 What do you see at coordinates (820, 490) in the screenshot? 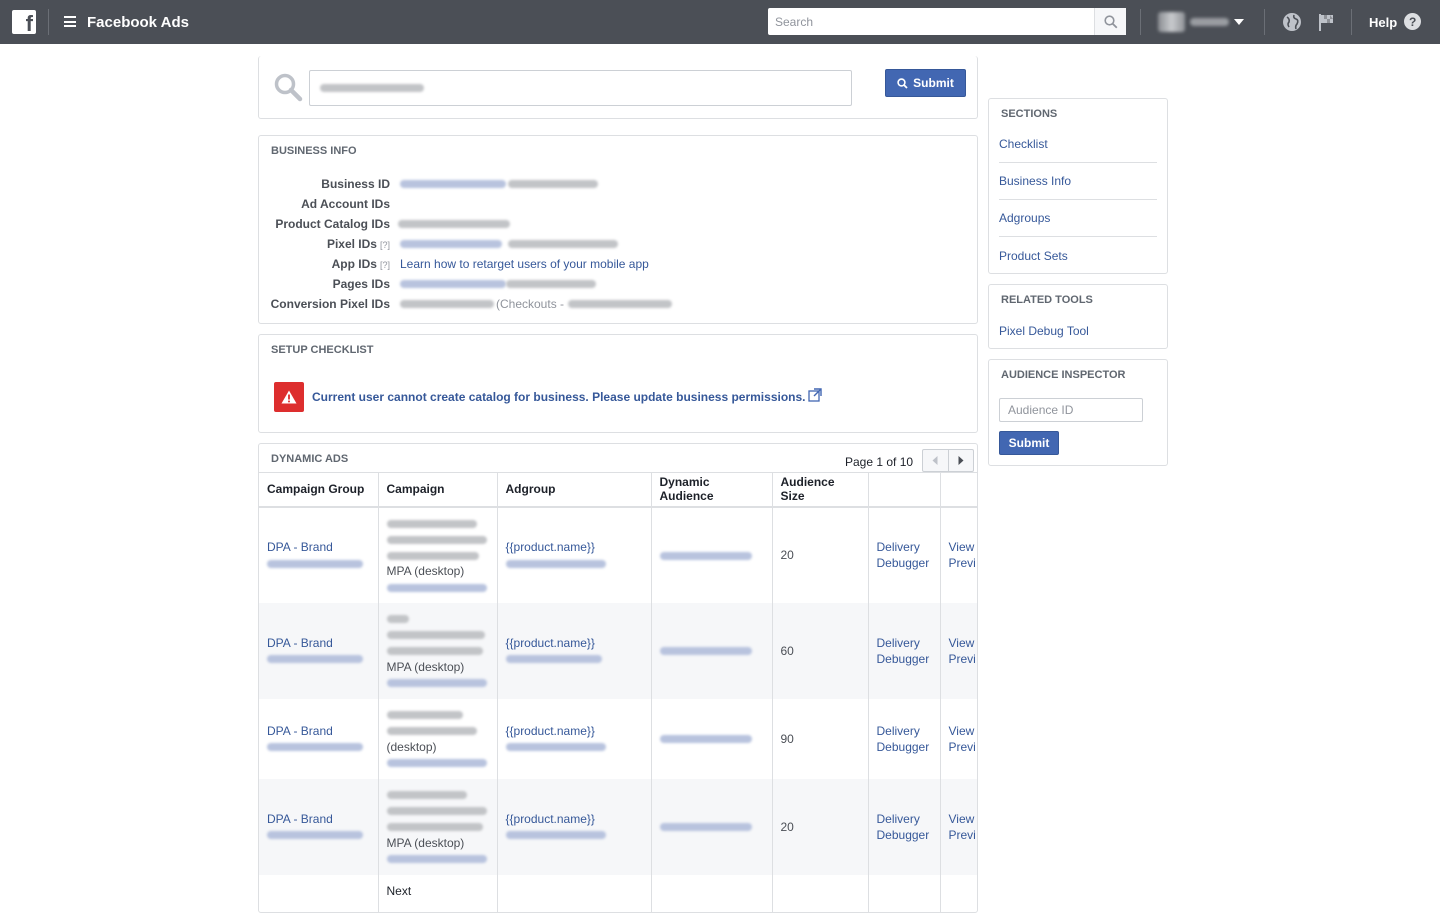
I see `column-header: Audience Size` at bounding box center [820, 490].